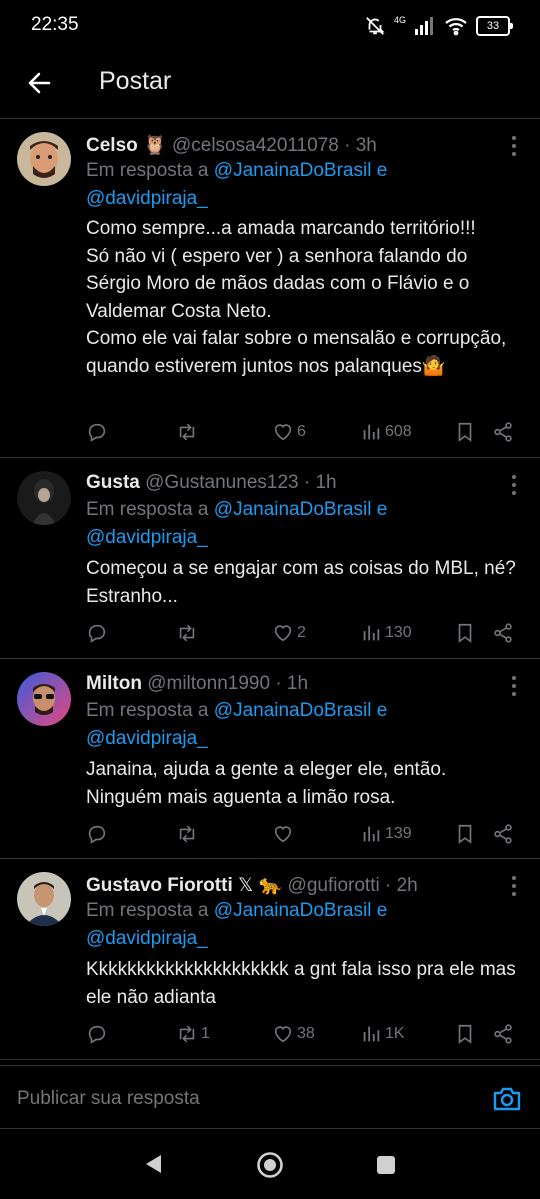 This screenshot has width=540, height=1199. I want to click on nav-back-icon, so click(153, 1164).